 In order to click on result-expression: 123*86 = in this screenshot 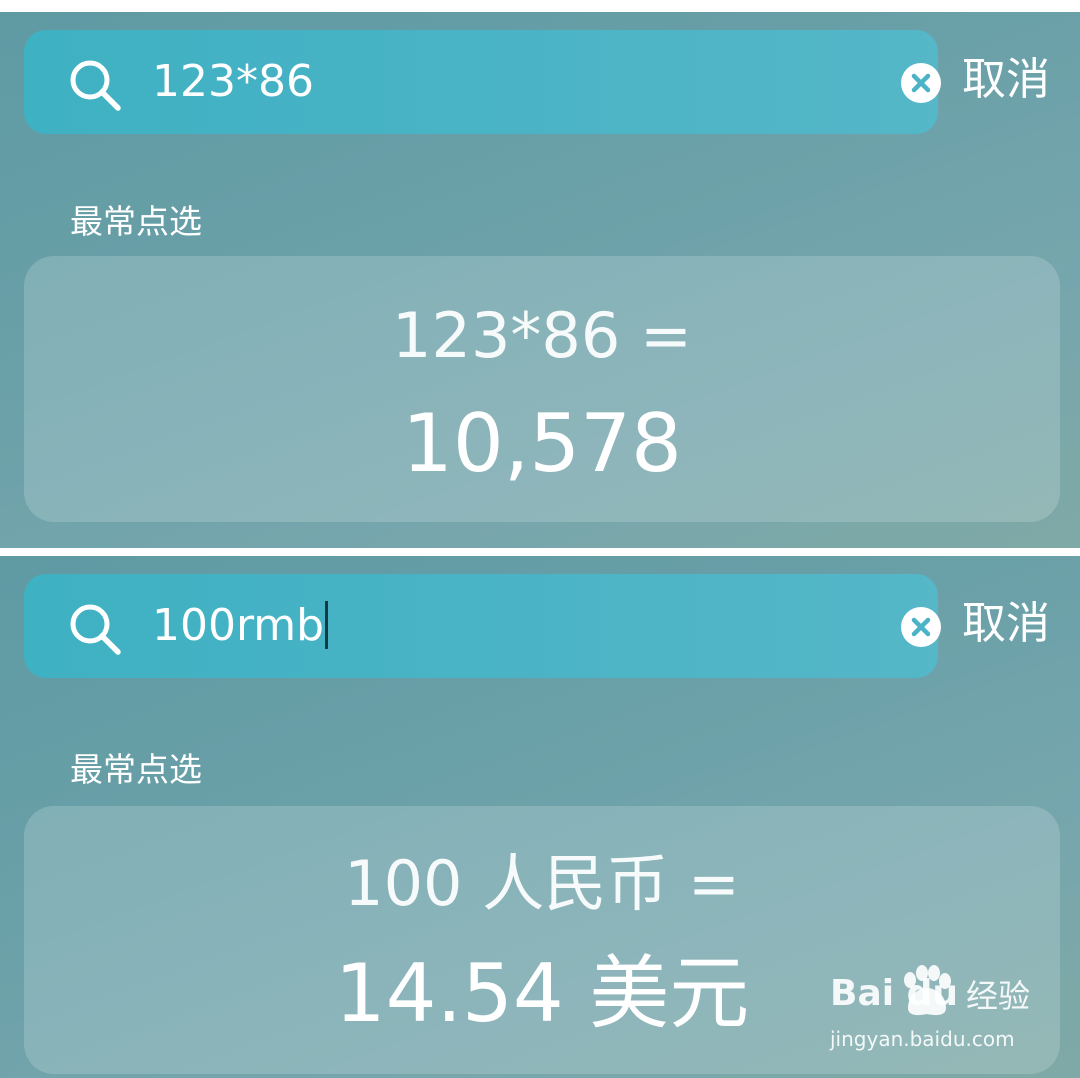, I will do `click(542, 335)`.